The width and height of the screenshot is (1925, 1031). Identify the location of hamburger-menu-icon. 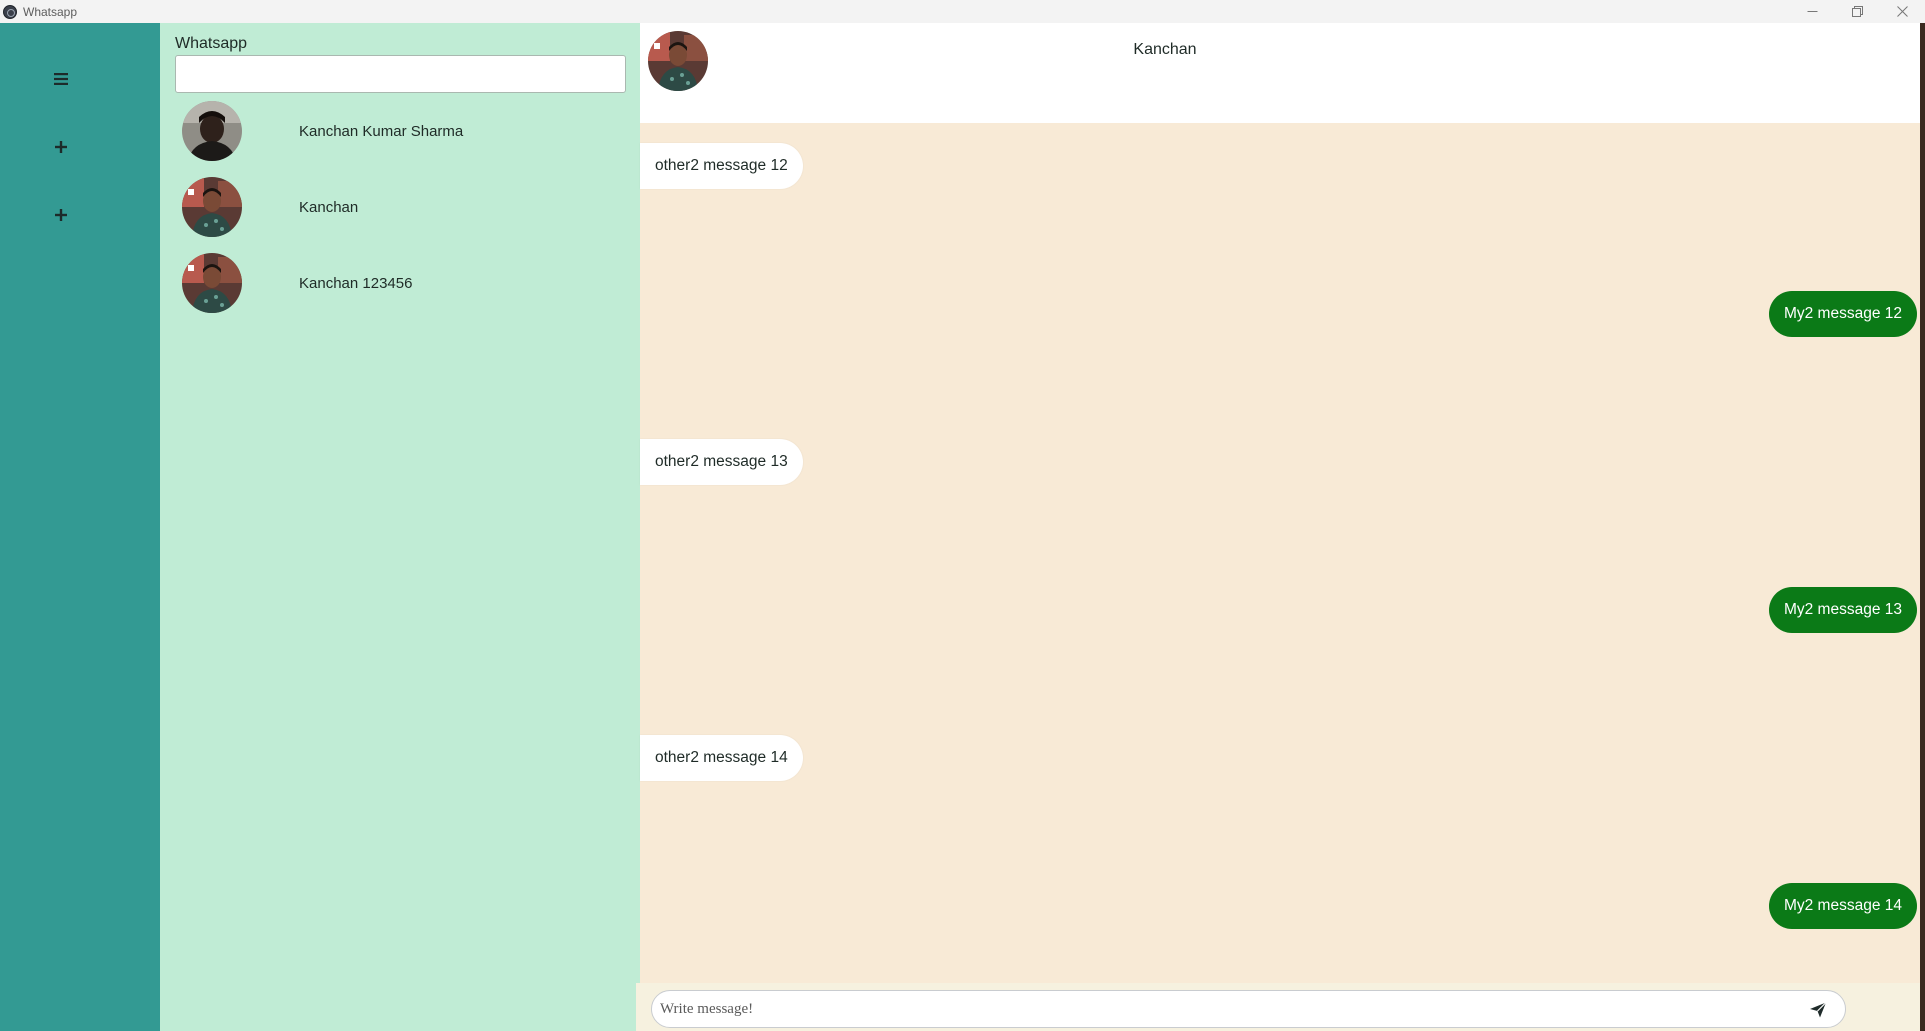
(61, 79).